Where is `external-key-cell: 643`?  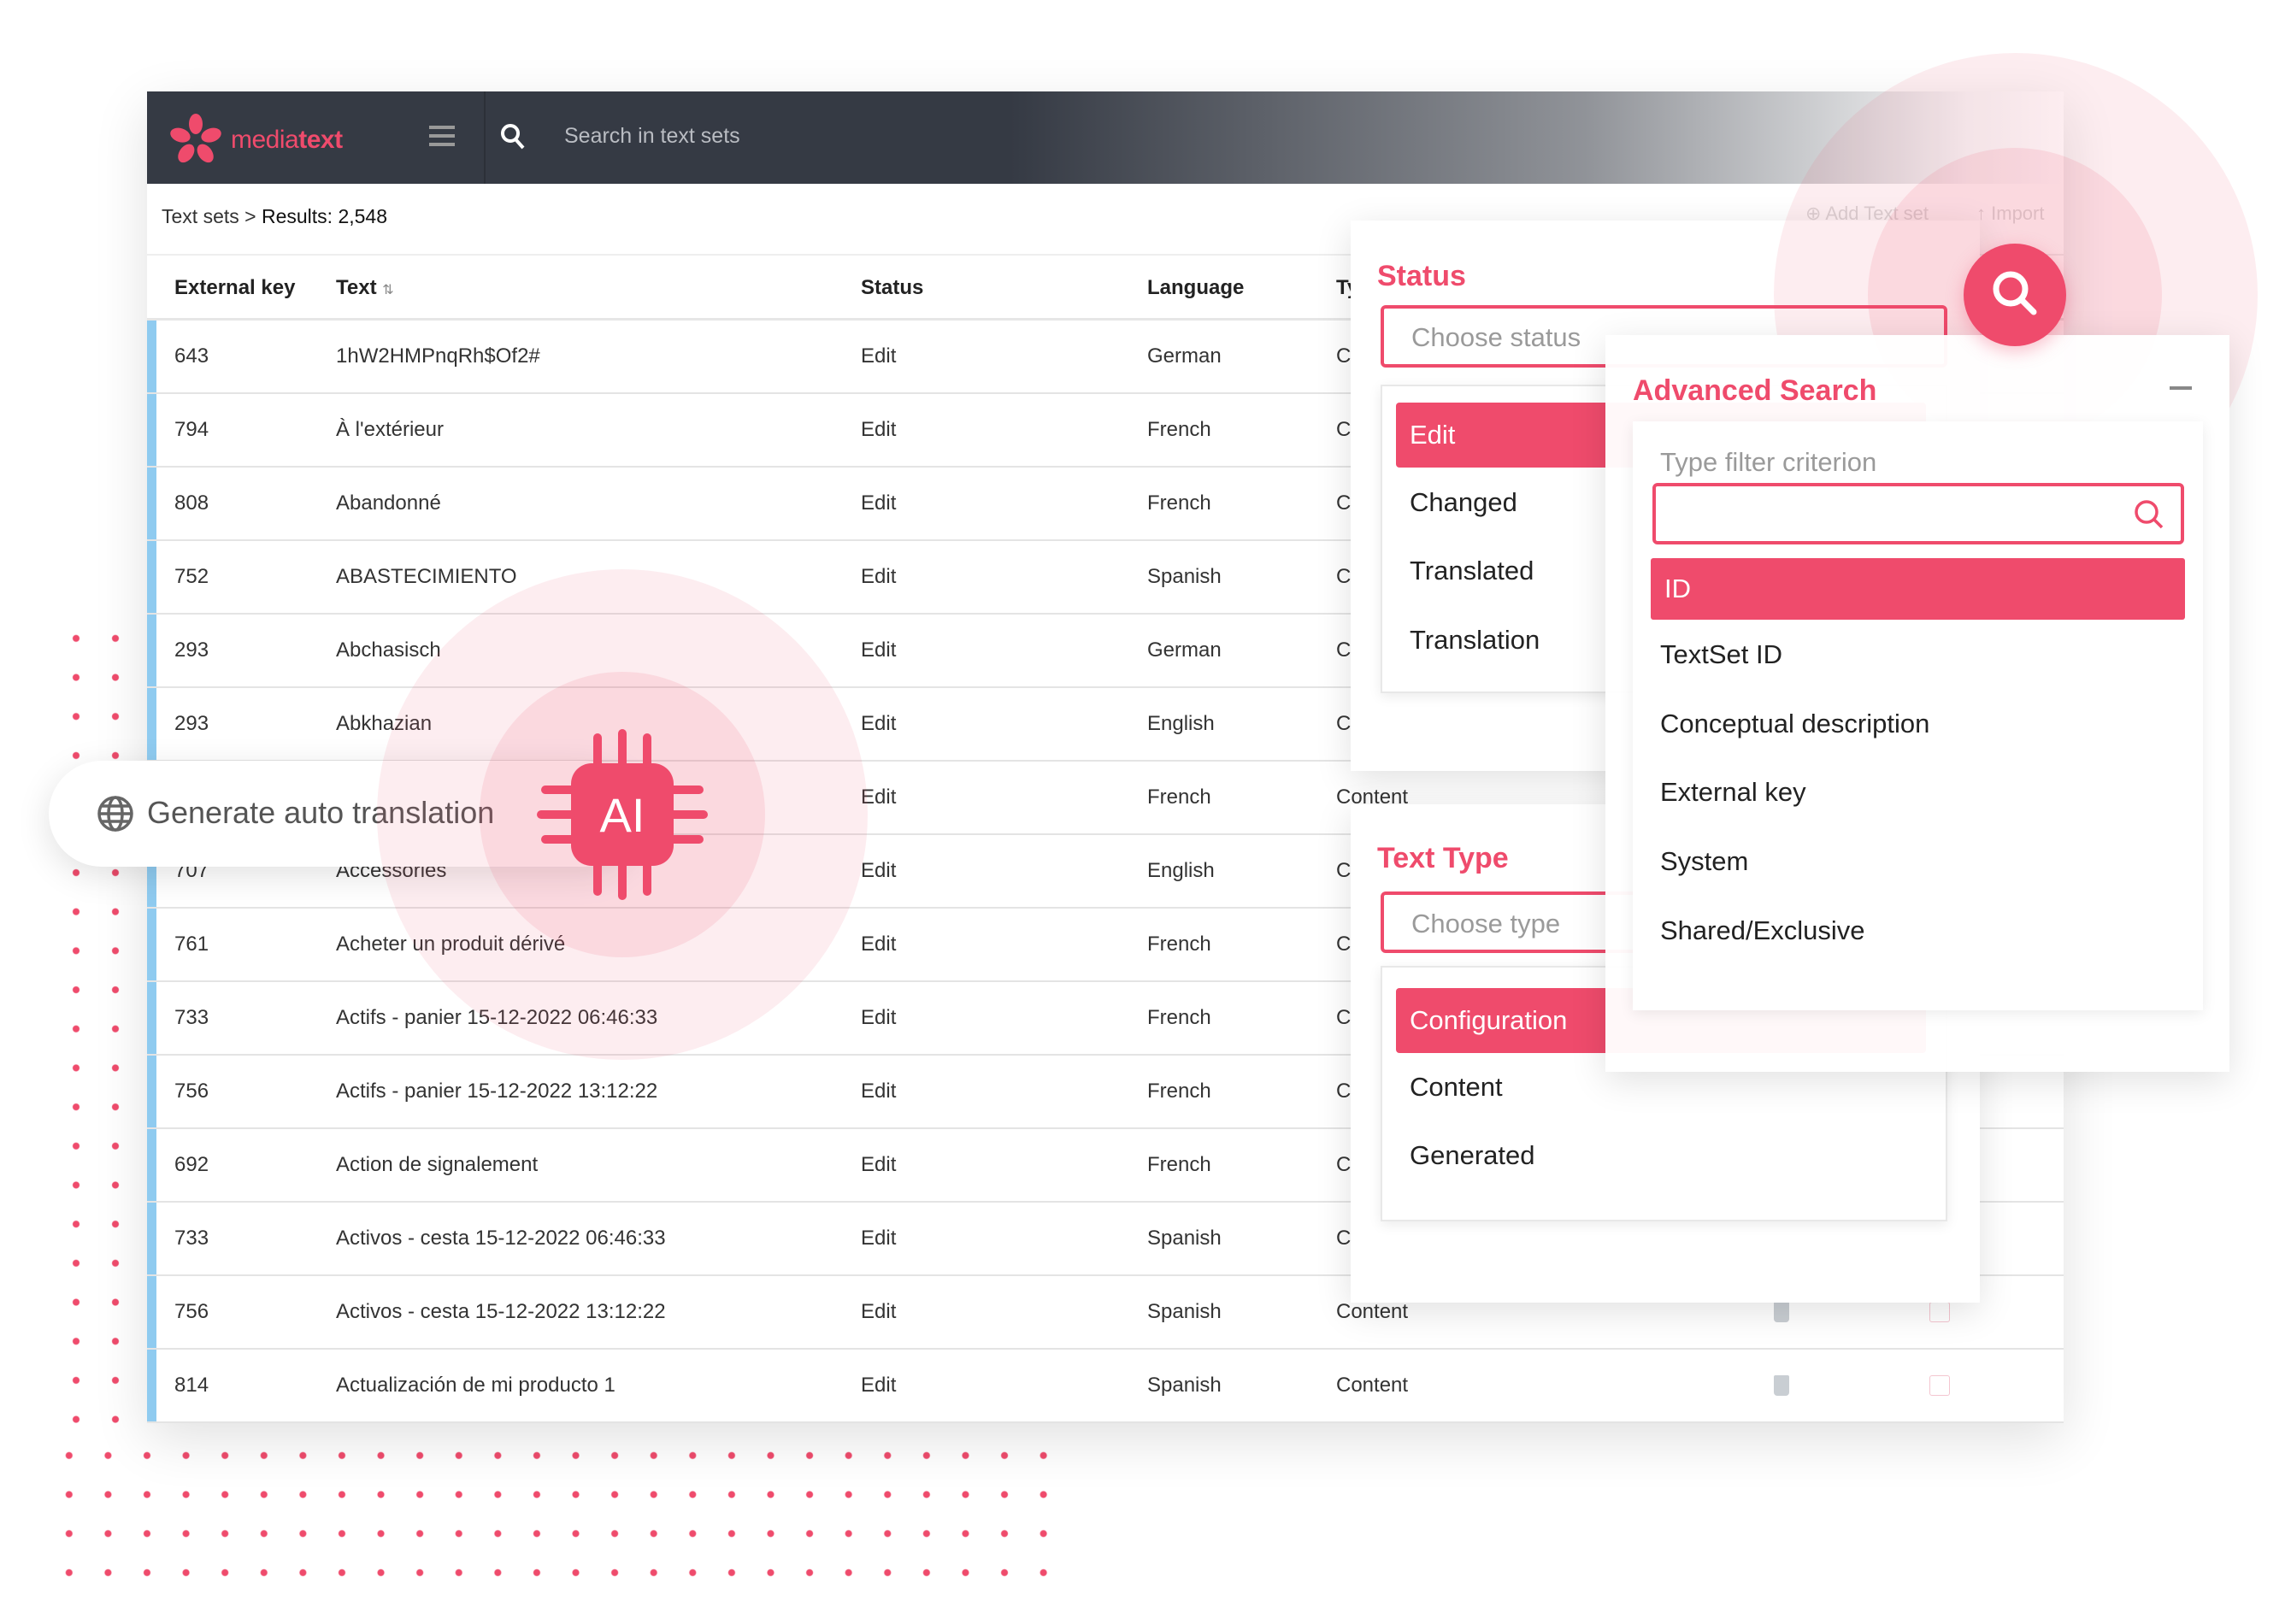
external-key-cell: 643 is located at coordinates (192, 356).